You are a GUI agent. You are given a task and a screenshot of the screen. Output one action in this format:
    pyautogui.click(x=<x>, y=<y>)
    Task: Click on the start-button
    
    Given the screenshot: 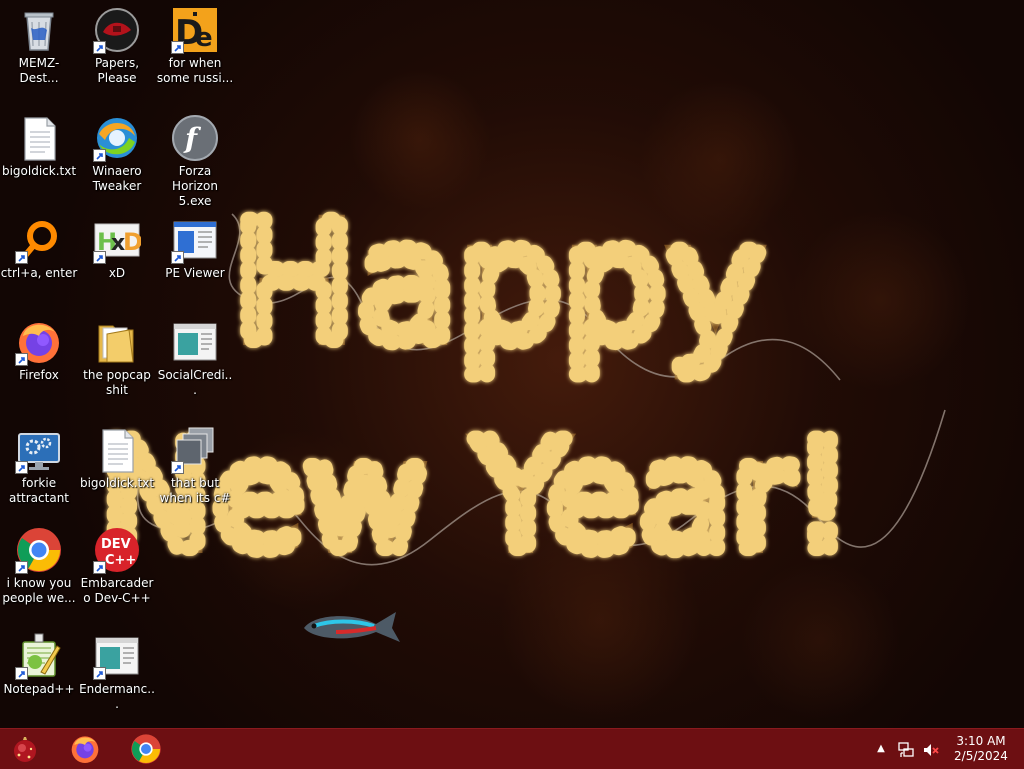 What is the action you would take?
    pyautogui.click(x=25, y=749)
    